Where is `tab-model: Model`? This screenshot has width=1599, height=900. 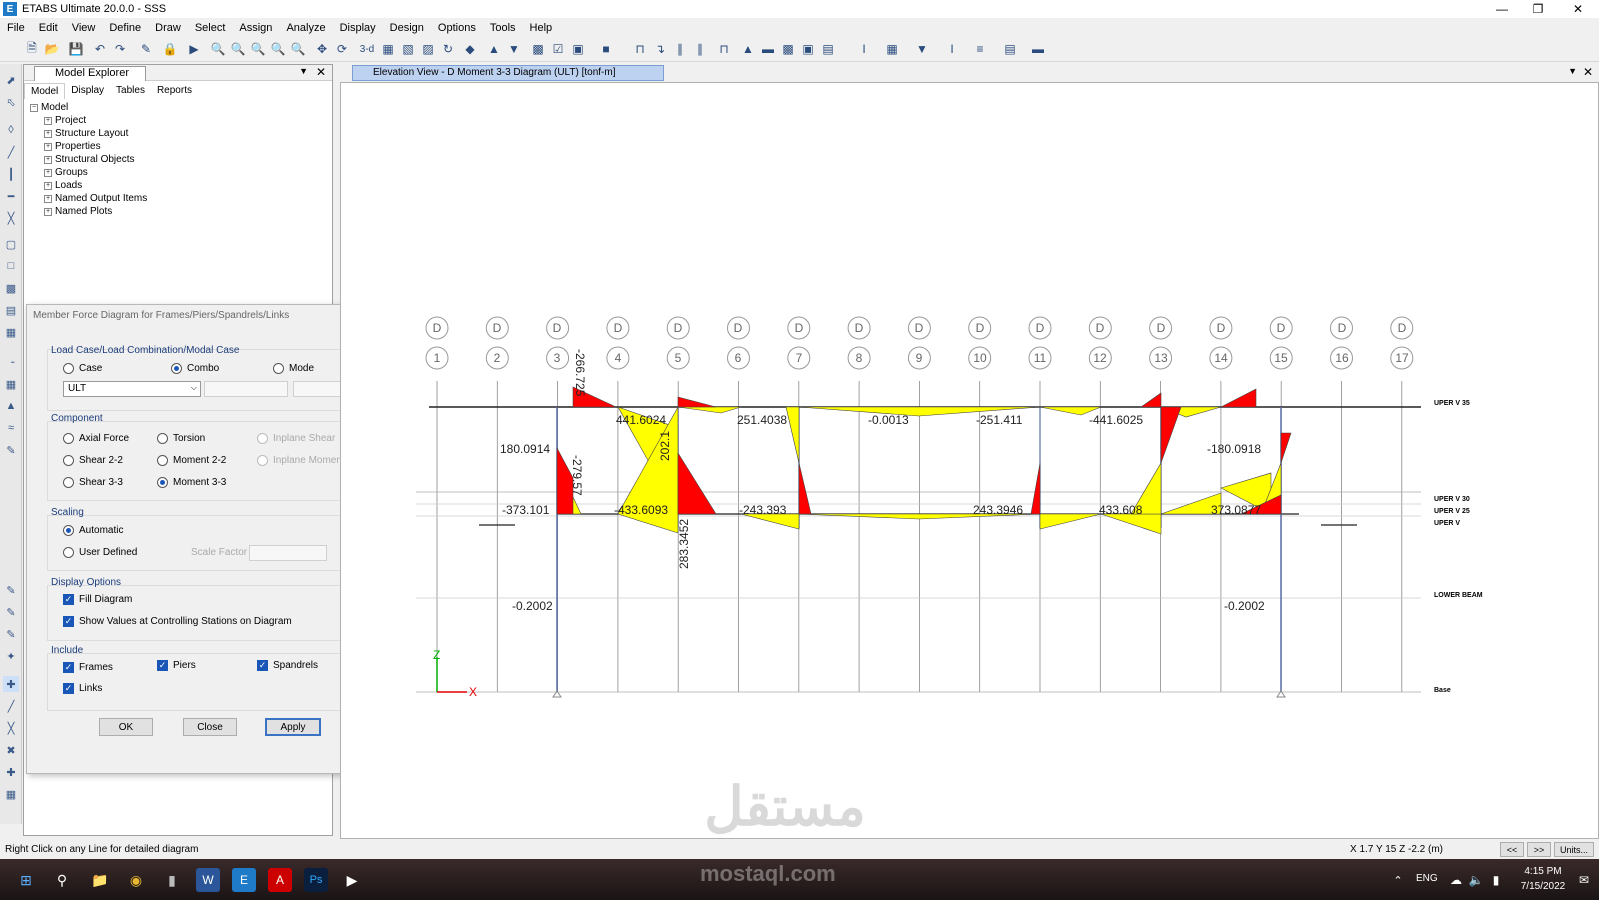 tab-model: Model is located at coordinates (45, 91).